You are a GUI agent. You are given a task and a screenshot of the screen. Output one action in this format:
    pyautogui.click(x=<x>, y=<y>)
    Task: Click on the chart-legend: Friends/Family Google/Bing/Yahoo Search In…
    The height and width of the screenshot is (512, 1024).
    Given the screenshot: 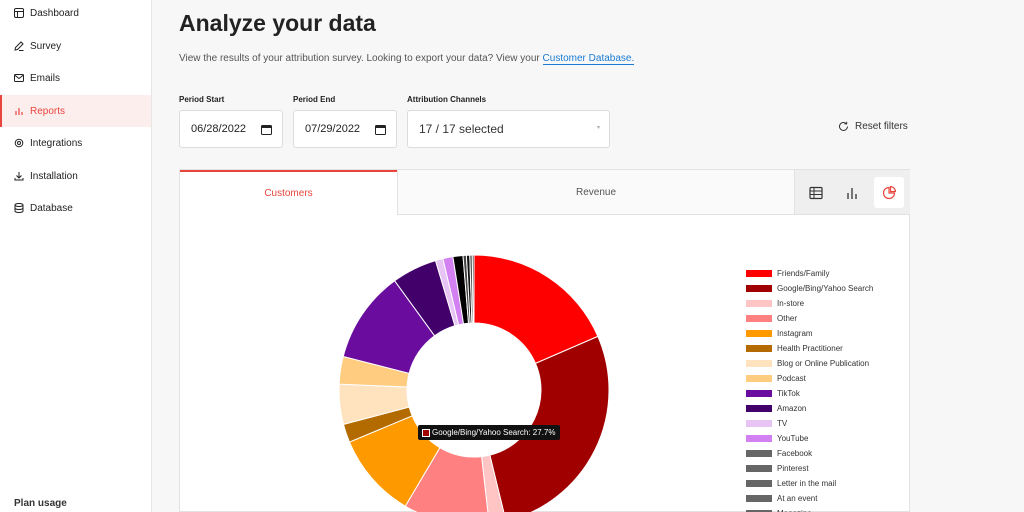 What is the action you would take?
    pyautogui.click(x=809, y=389)
    